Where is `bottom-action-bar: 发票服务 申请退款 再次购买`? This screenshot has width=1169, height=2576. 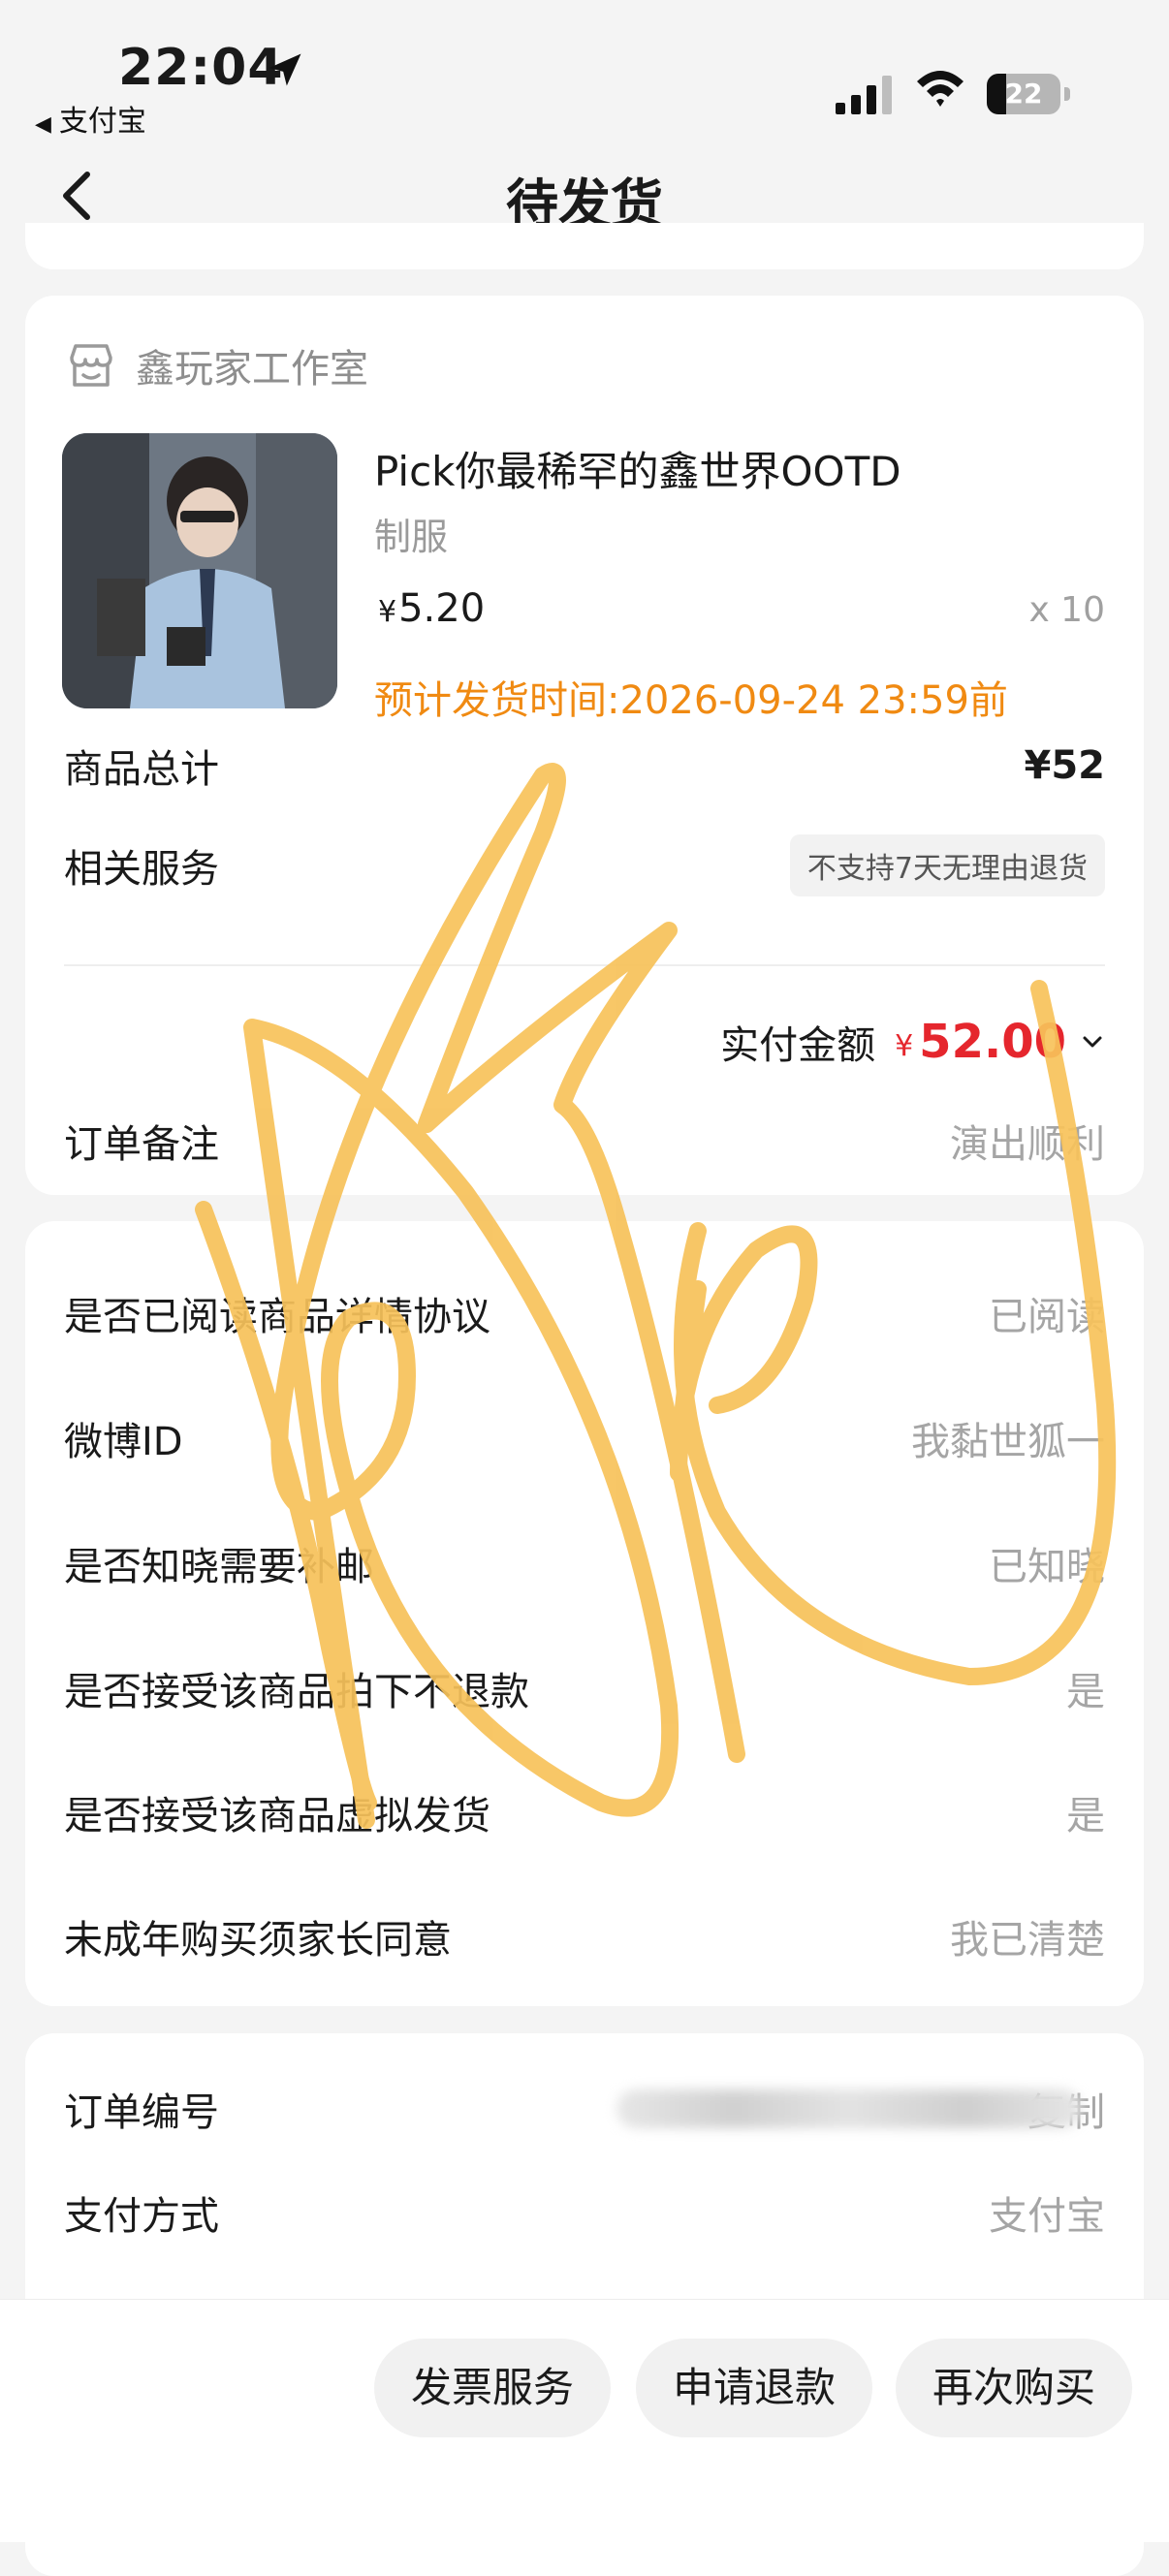
bottom-action-bar: 发票服务 申请退款 再次购买 is located at coordinates (584, 2420).